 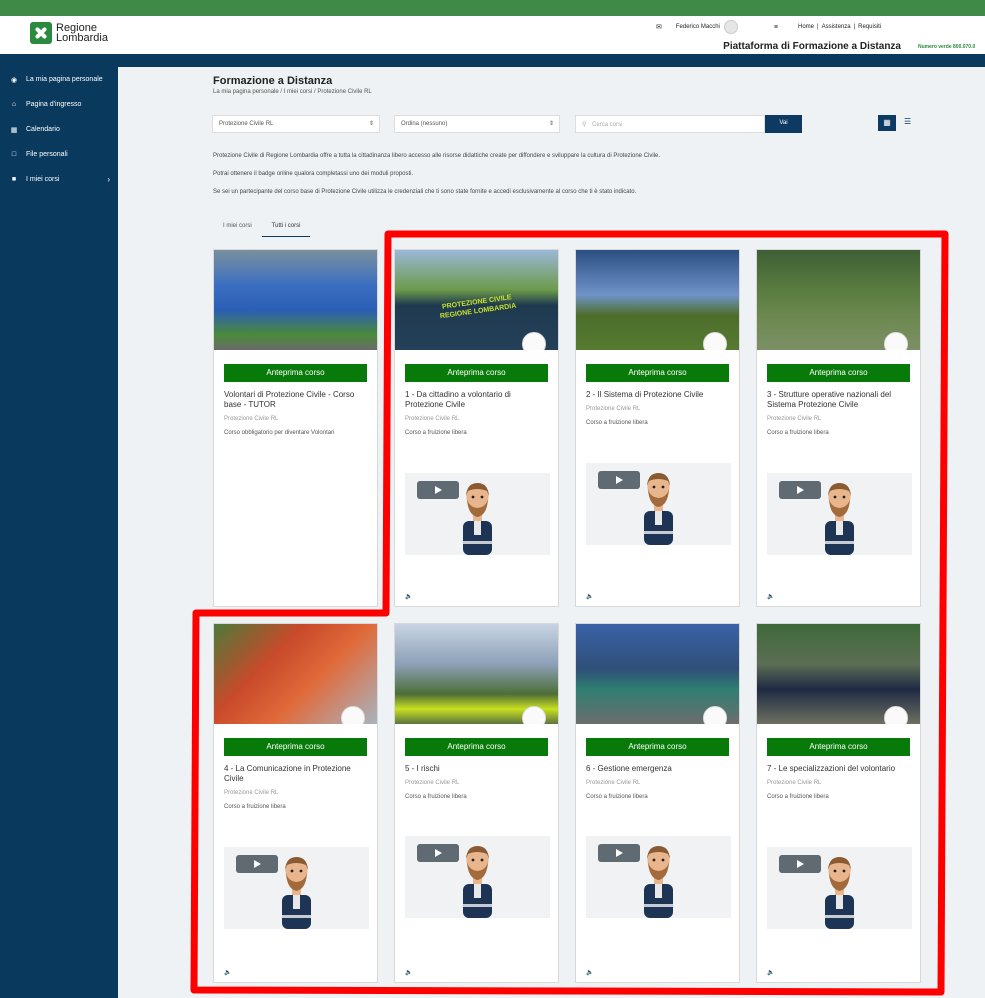 What do you see at coordinates (730, 27) in the screenshot?
I see `user-avatar` at bounding box center [730, 27].